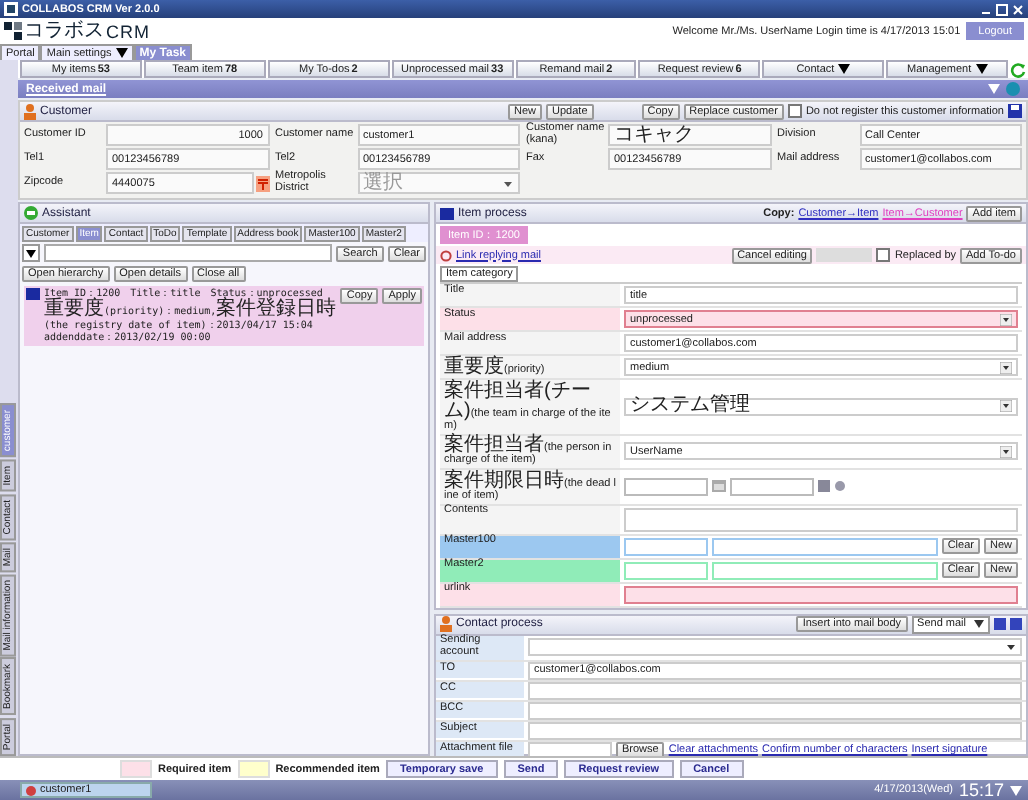 This screenshot has width=1028, height=800. Describe the element at coordinates (188, 253) in the screenshot. I see `search-field` at that location.